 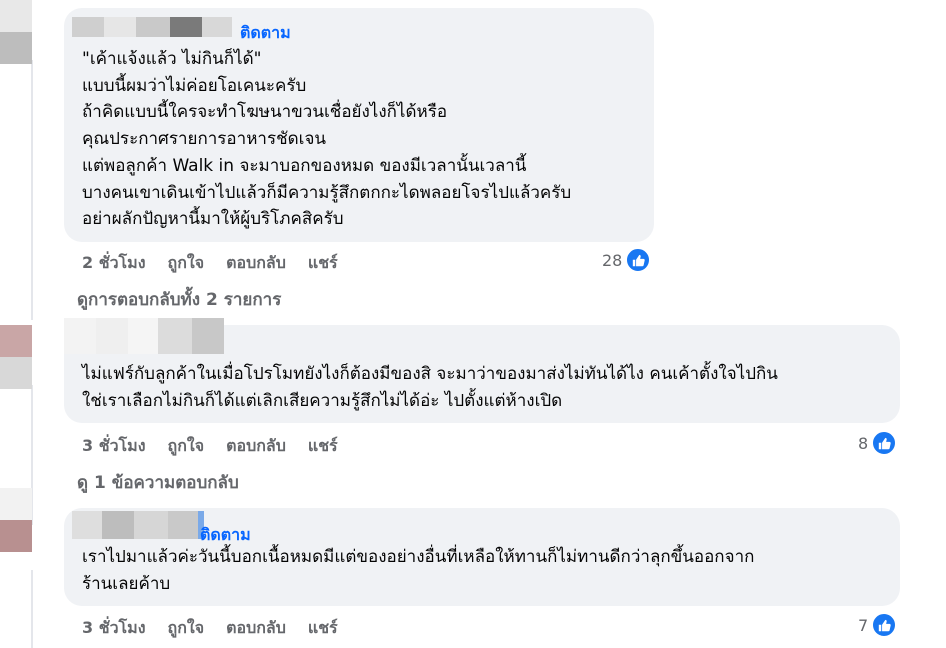 I want to click on reaction-summary: 8, so click(x=877, y=443).